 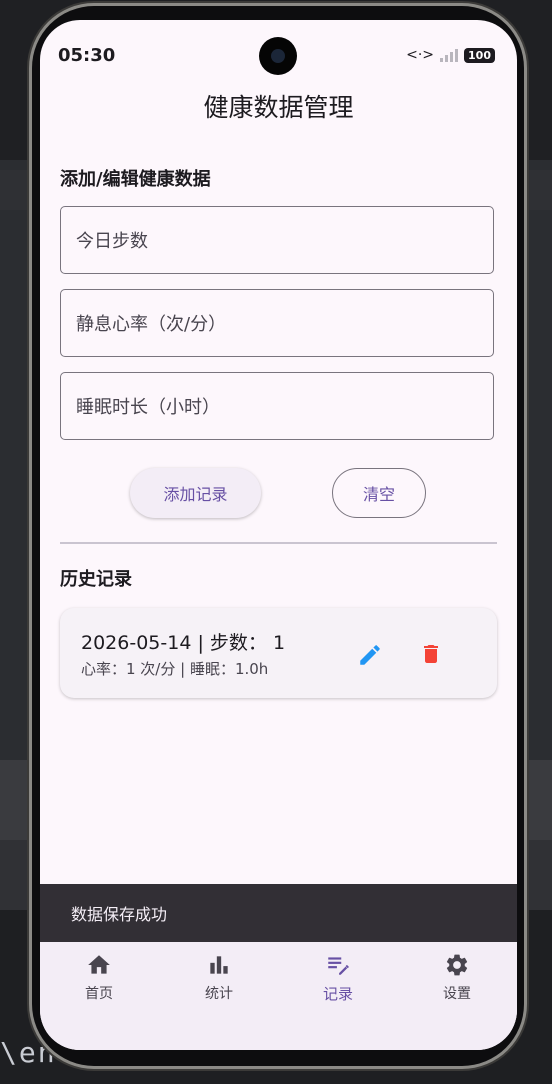 What do you see at coordinates (457, 994) in the screenshot?
I see `nav-label-settings: 设置` at bounding box center [457, 994].